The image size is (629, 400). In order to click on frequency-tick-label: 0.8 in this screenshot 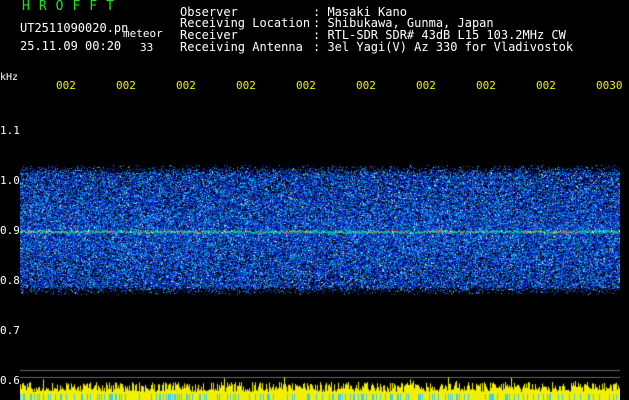, I will do `click(10, 280)`.